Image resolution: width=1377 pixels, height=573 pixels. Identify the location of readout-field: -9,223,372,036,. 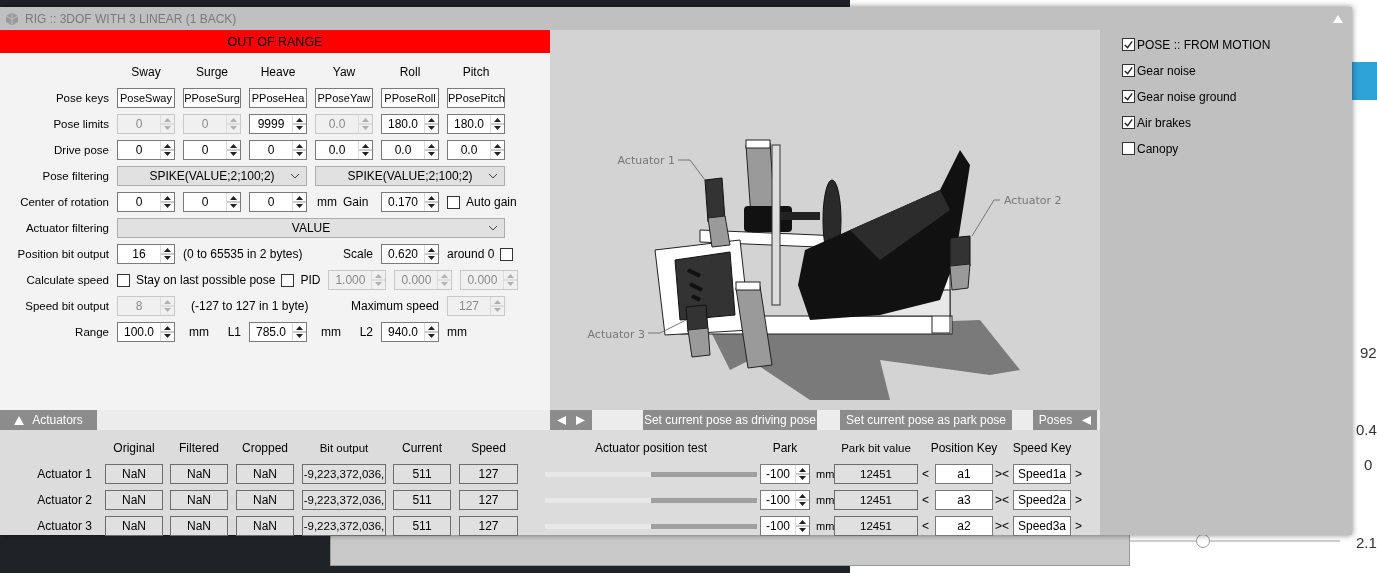
(344, 474).